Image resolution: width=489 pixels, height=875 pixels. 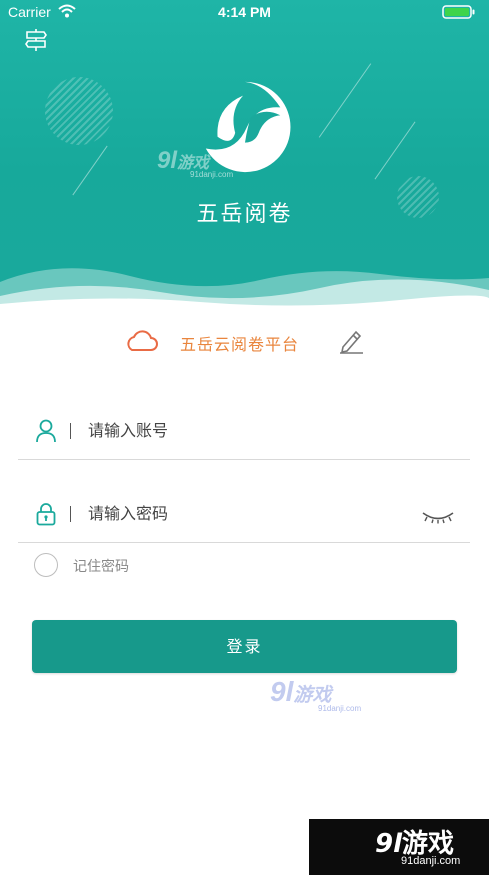 What do you see at coordinates (438, 517) in the screenshot?
I see `eye-closed-icon` at bounding box center [438, 517].